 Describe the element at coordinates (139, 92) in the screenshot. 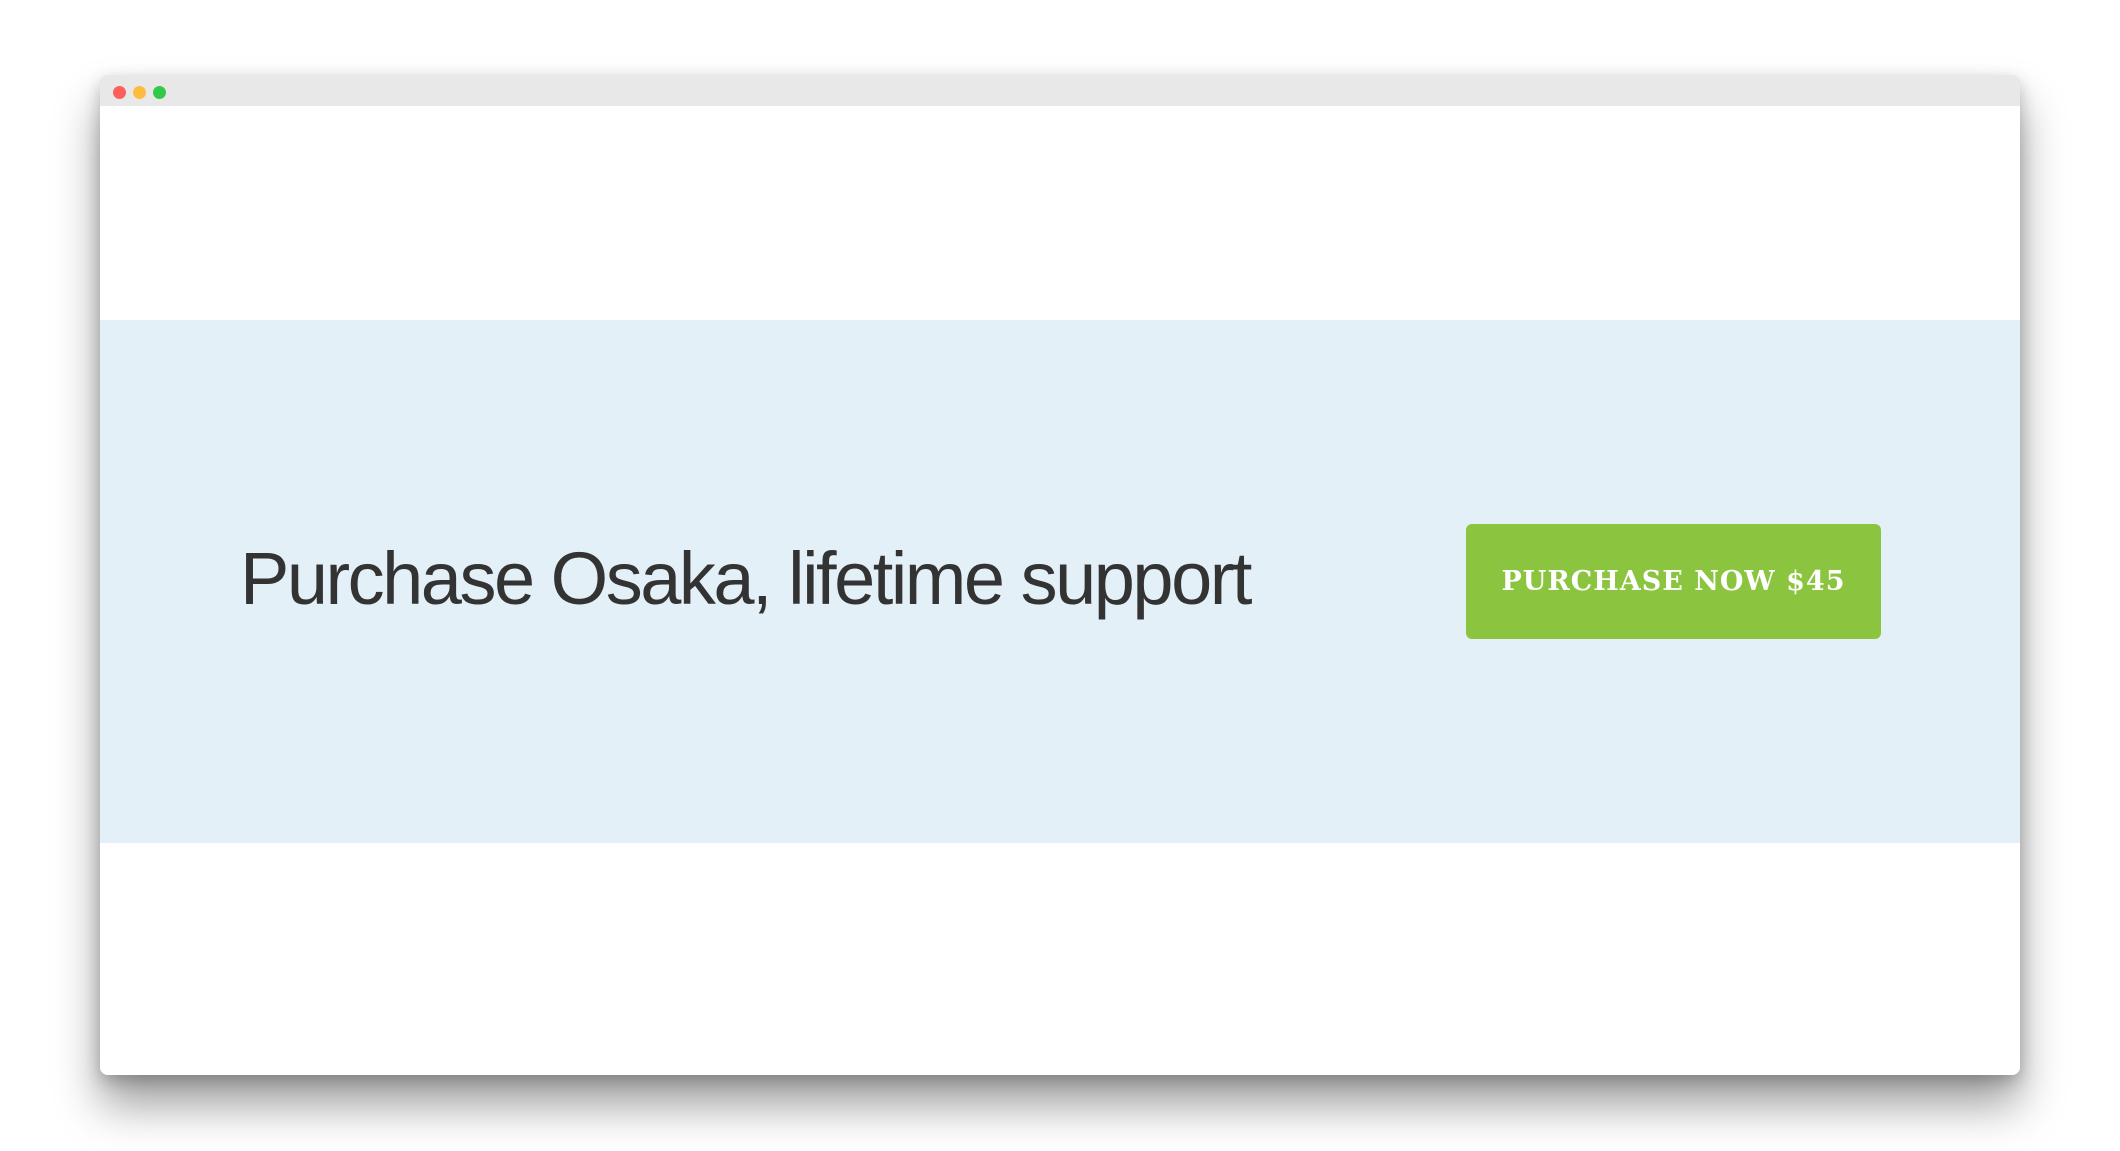

I see `minimize-icon` at that location.